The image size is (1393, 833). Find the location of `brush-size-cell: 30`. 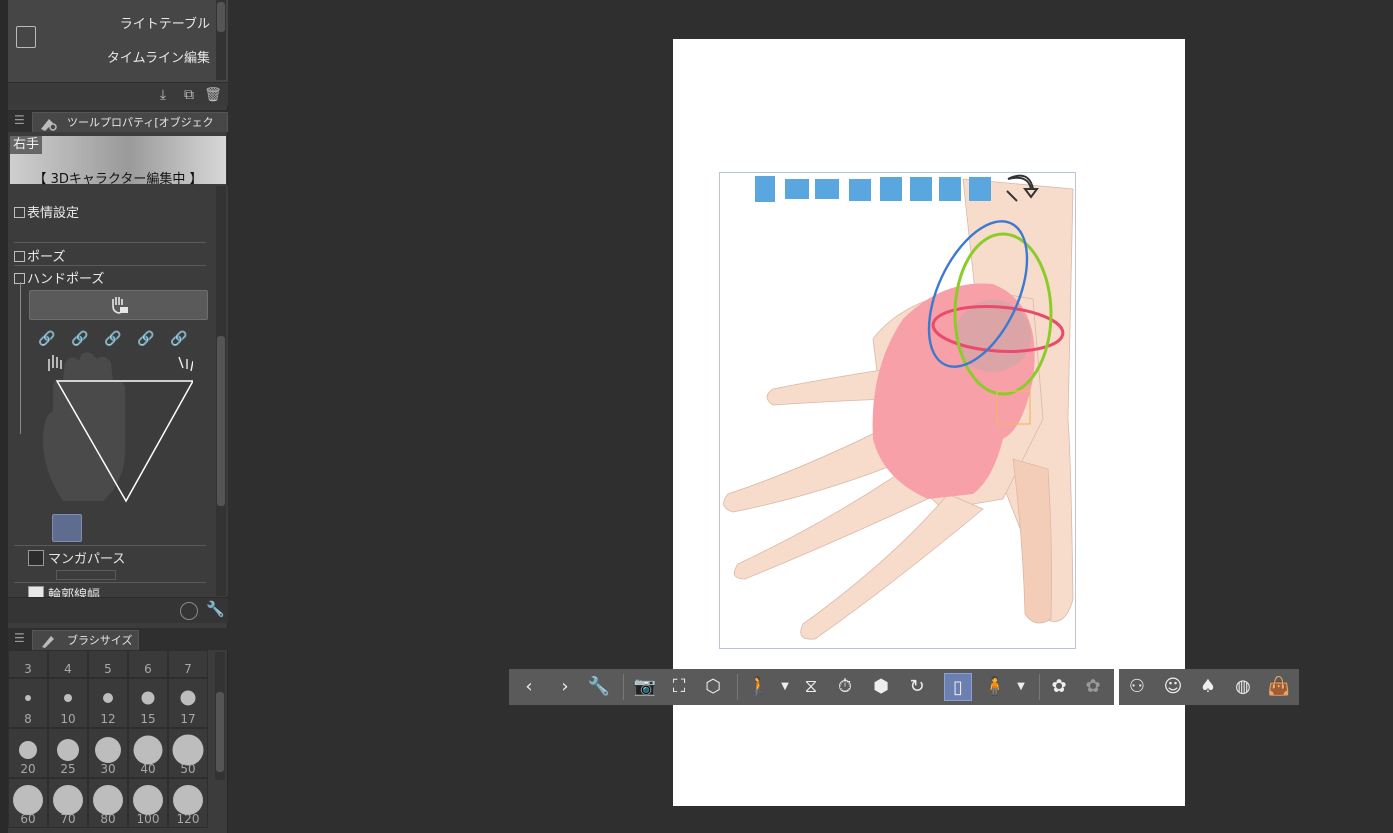

brush-size-cell: 30 is located at coordinates (108, 753).